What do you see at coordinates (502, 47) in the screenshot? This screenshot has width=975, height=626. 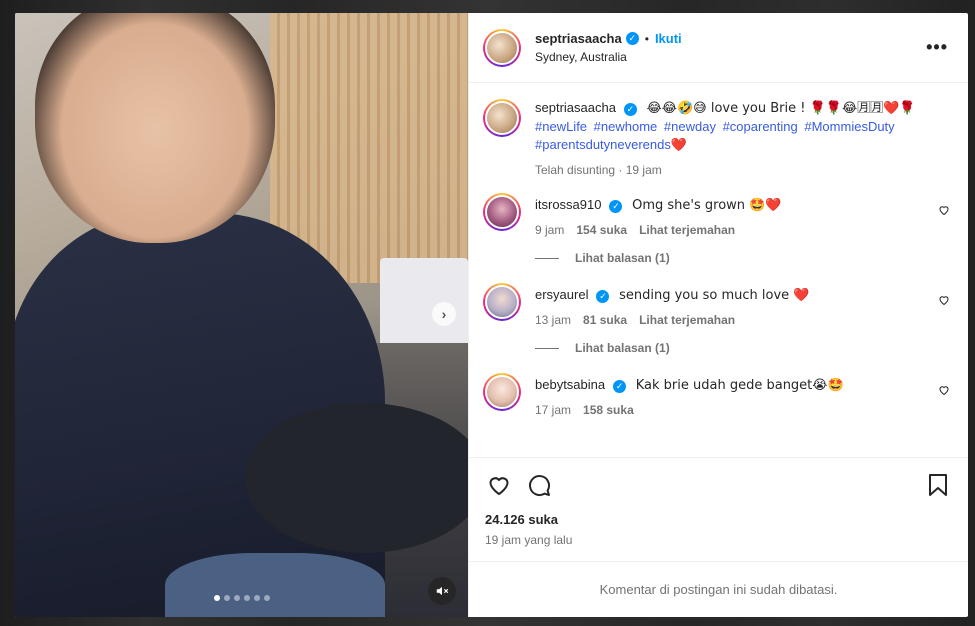 I see `author-avatar` at bounding box center [502, 47].